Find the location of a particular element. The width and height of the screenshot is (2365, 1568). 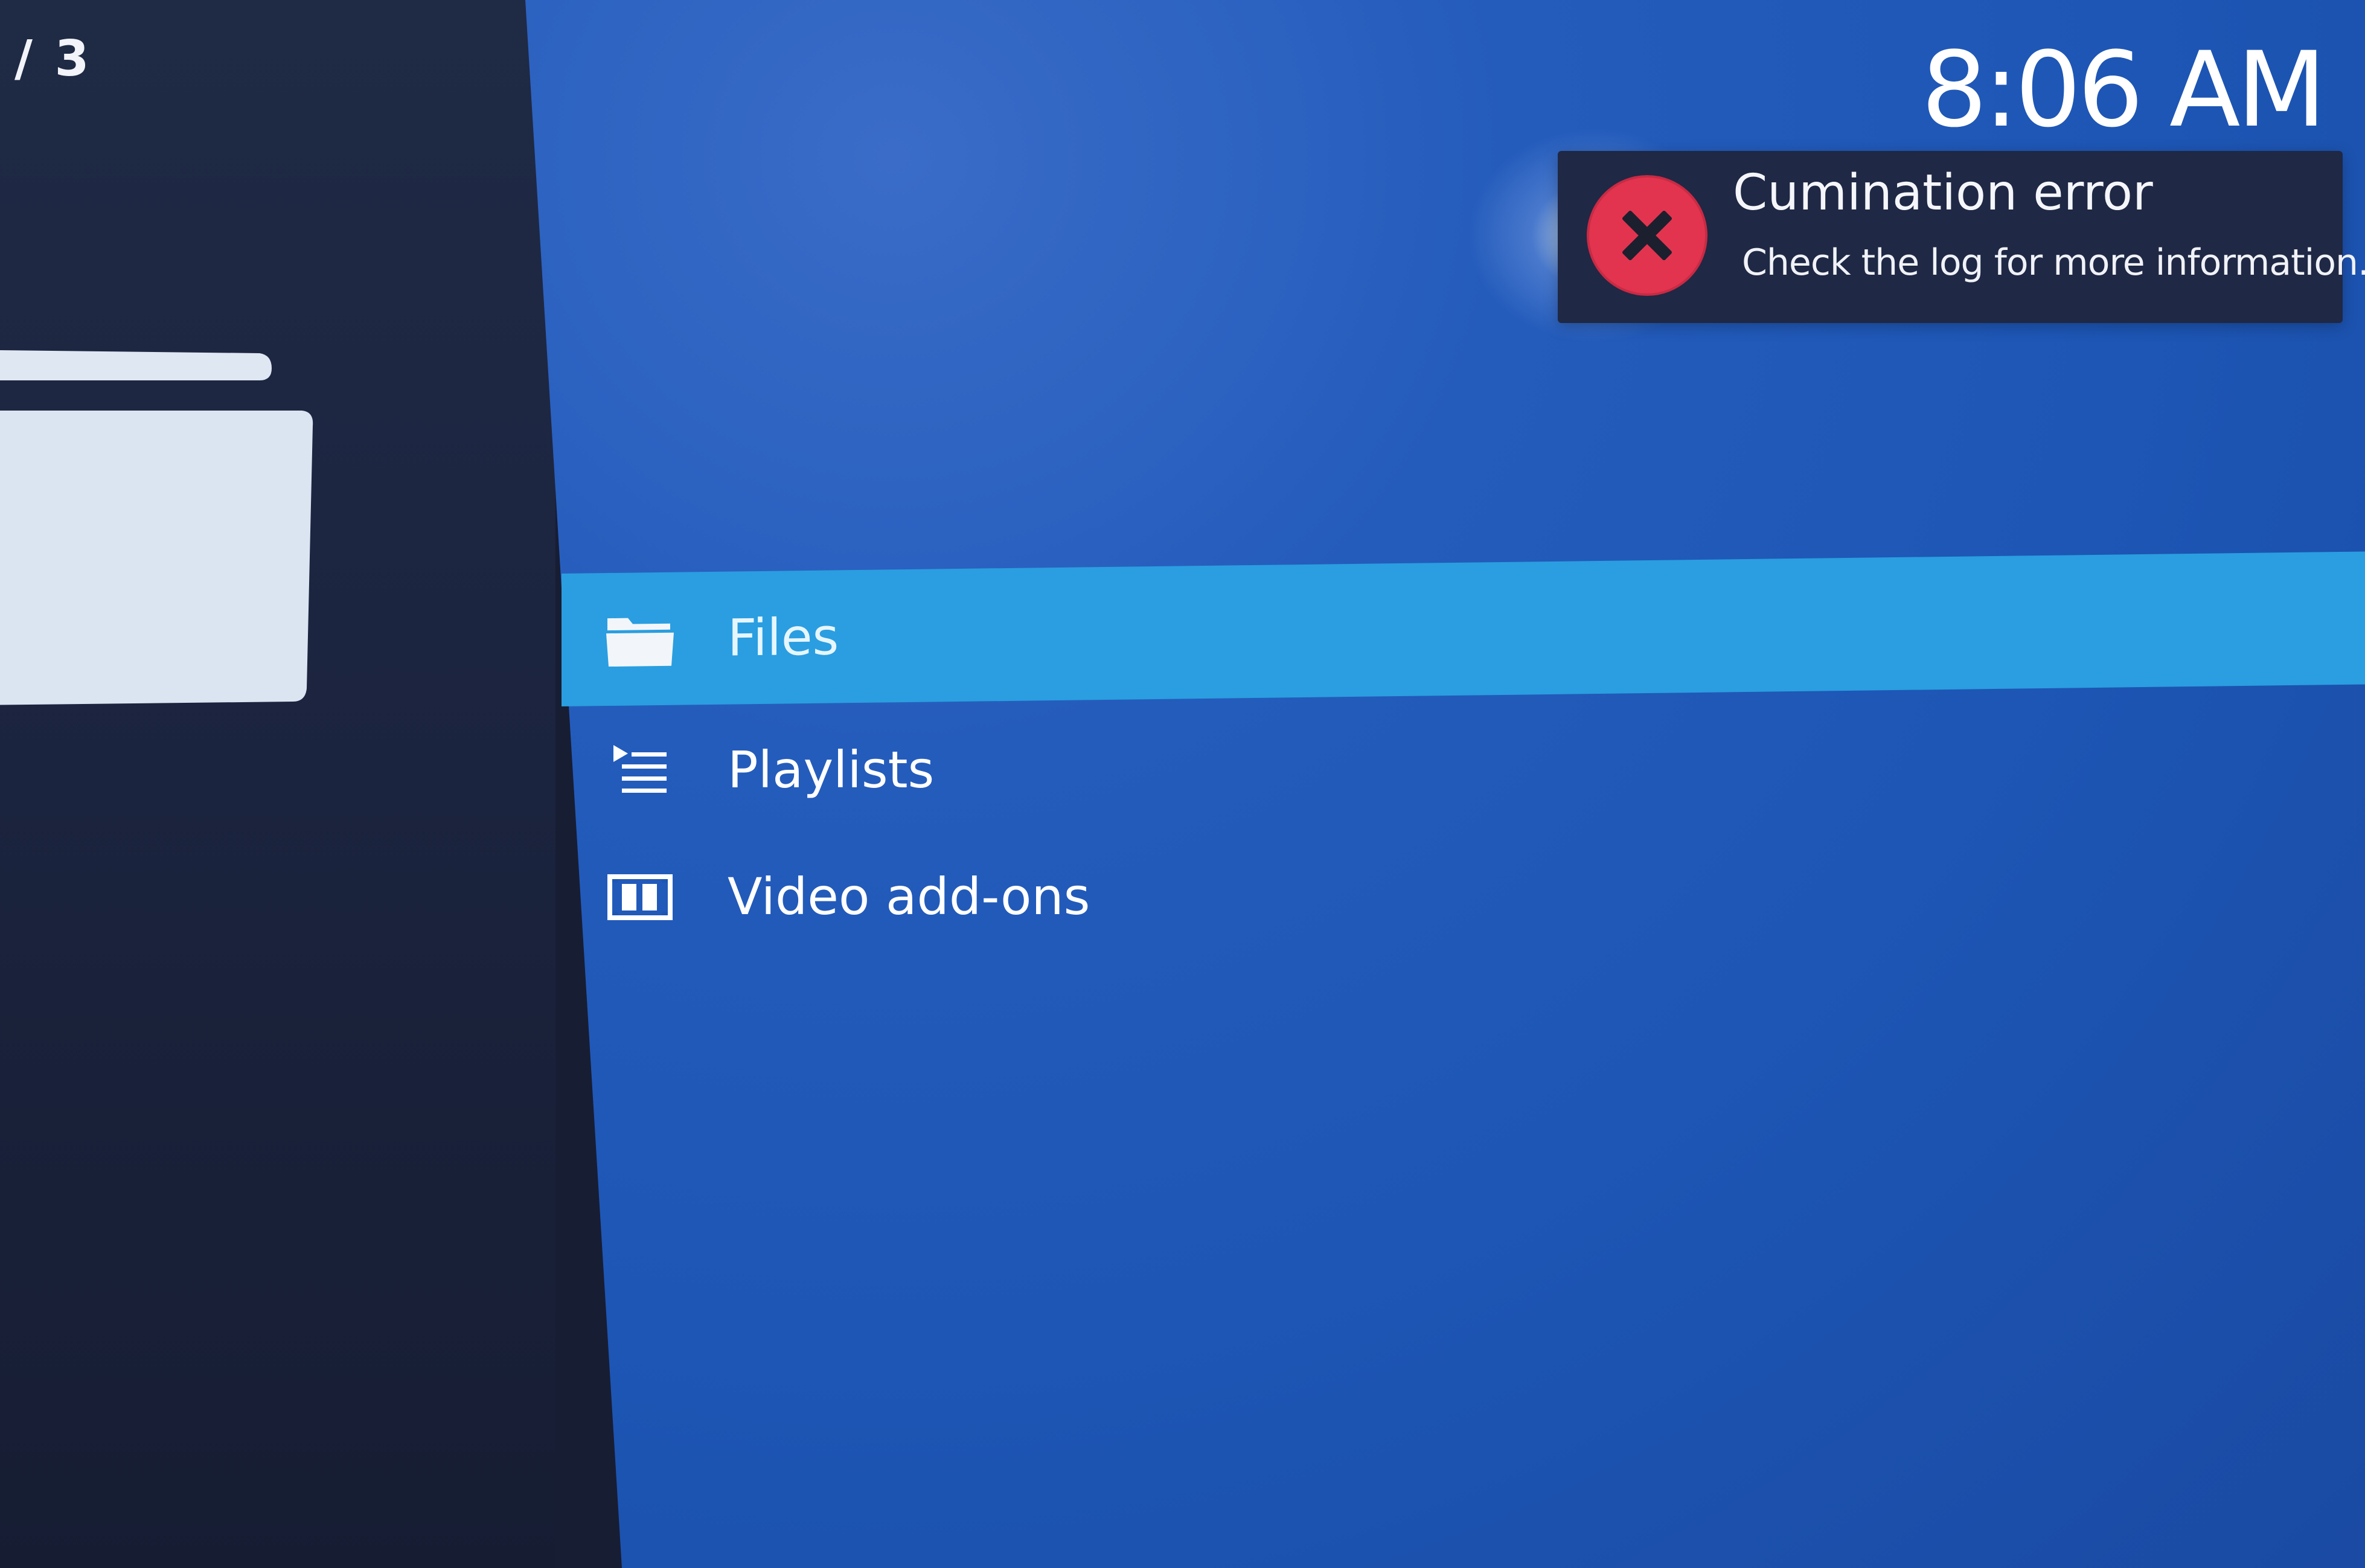

menu-item-playlists: Playlists is located at coordinates (1463, 769).